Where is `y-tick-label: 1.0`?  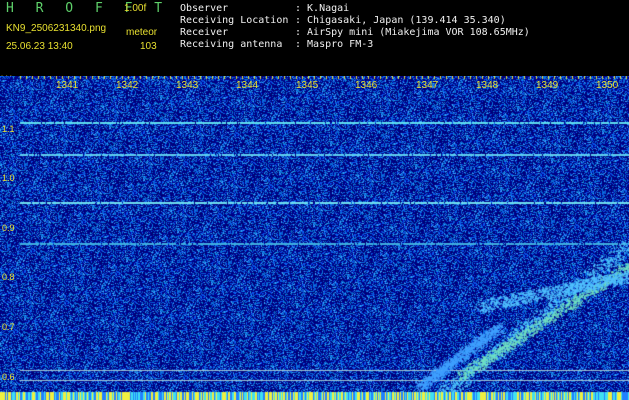 y-tick-label: 1.0 is located at coordinates (8, 178).